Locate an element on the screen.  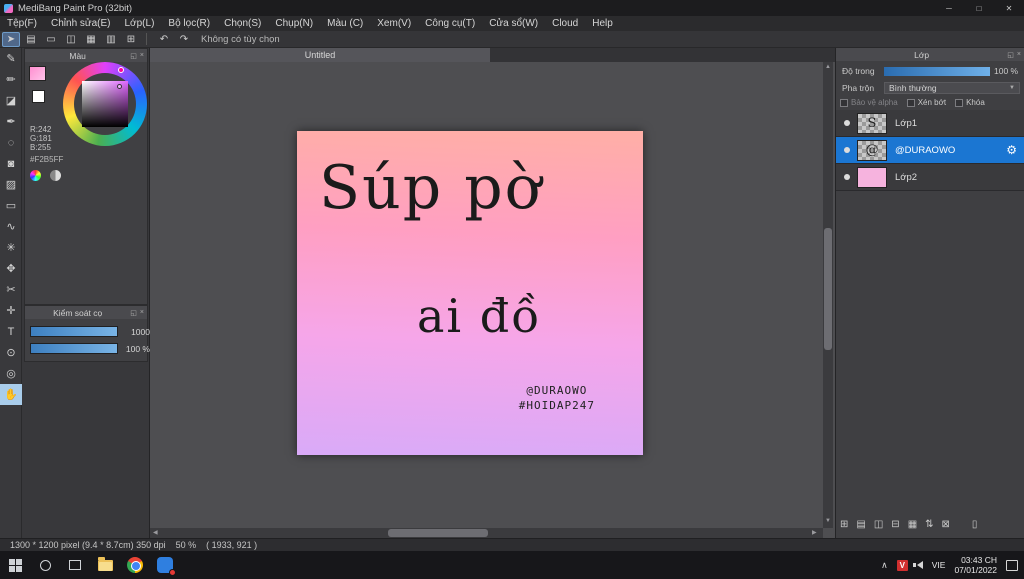
scroll-up-icon: ▲ is located at coordinates (828, 67).